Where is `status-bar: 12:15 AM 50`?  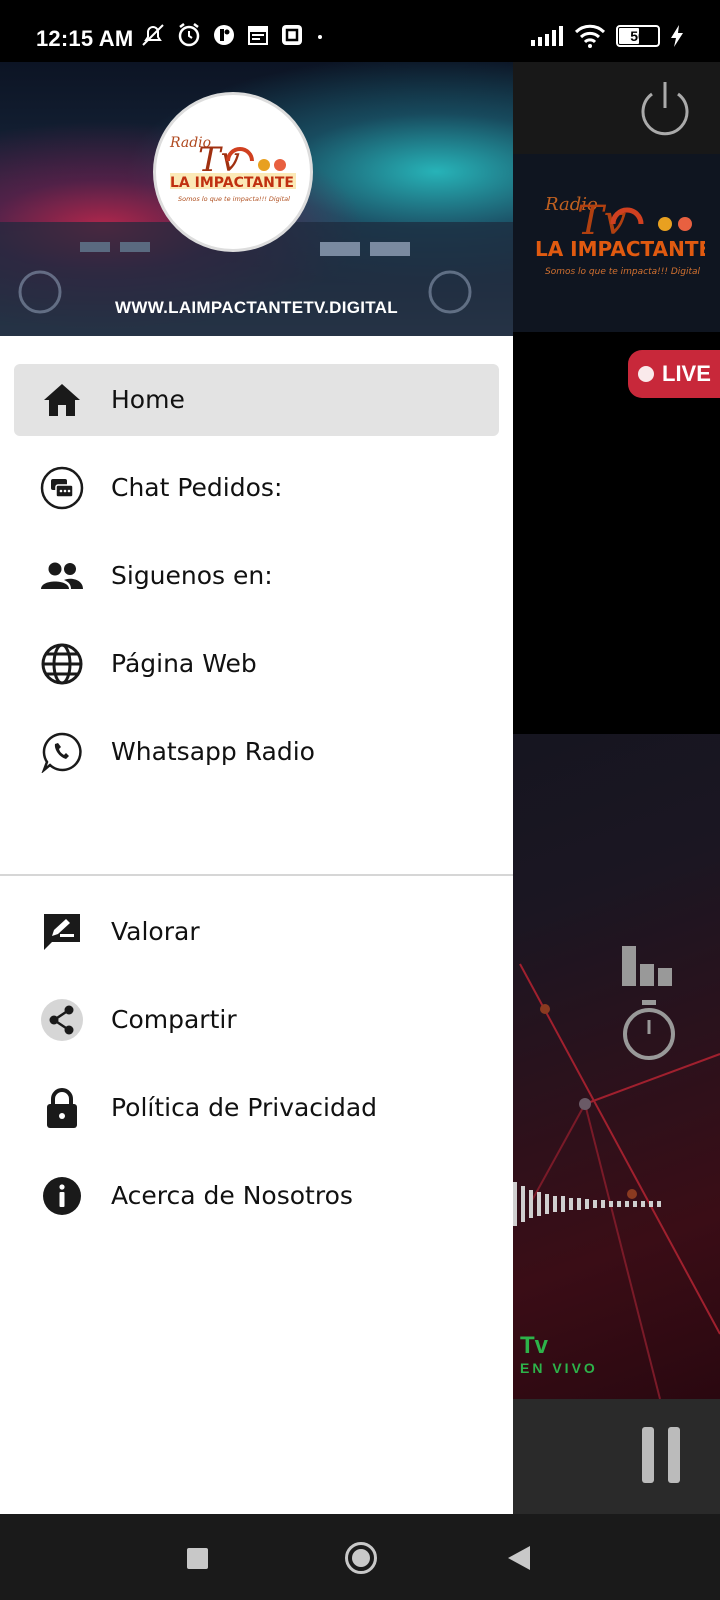
status-bar: 12:15 AM 50 is located at coordinates (360, 31).